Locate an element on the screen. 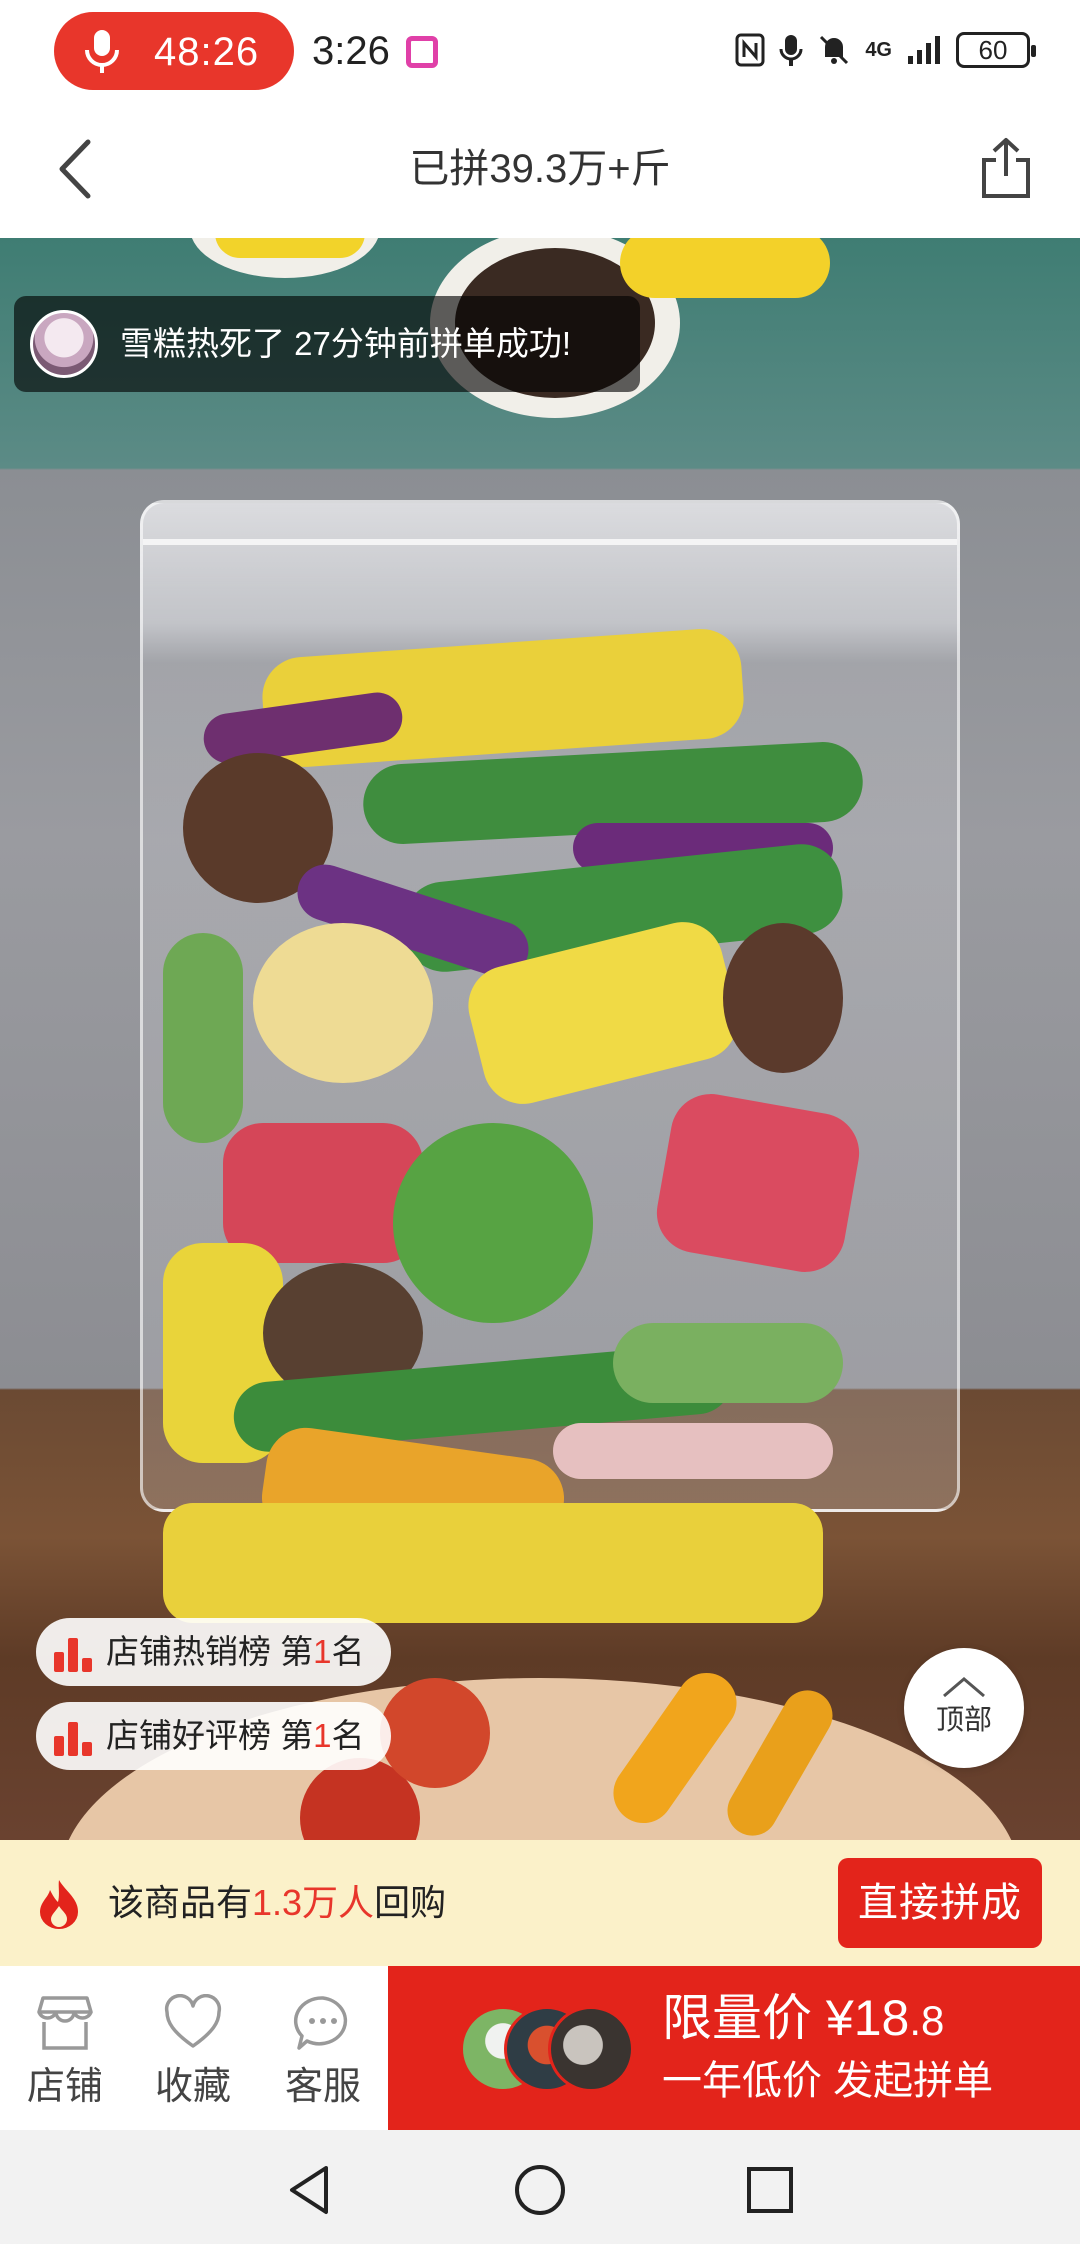 The image size is (1080, 2244). back-triangle-icon is located at coordinates (310, 2190).